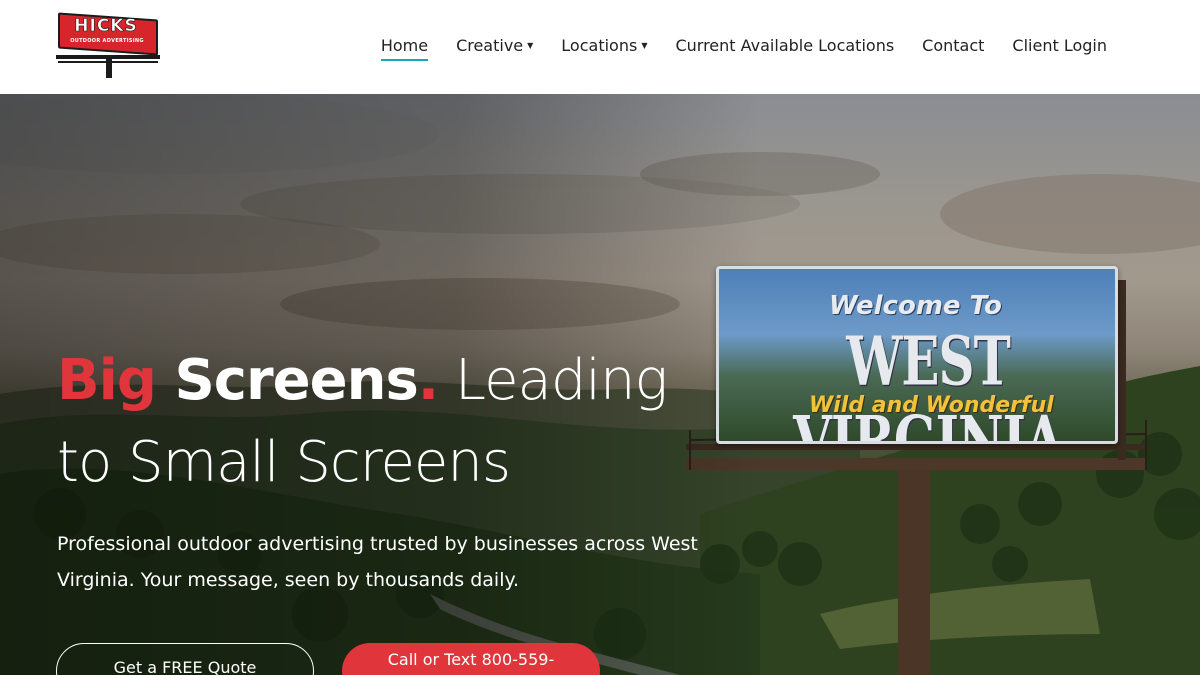  Describe the element at coordinates (107, 41) in the screenshot. I see `logo-tagline: OUTDOOR ADVERTISING` at that location.